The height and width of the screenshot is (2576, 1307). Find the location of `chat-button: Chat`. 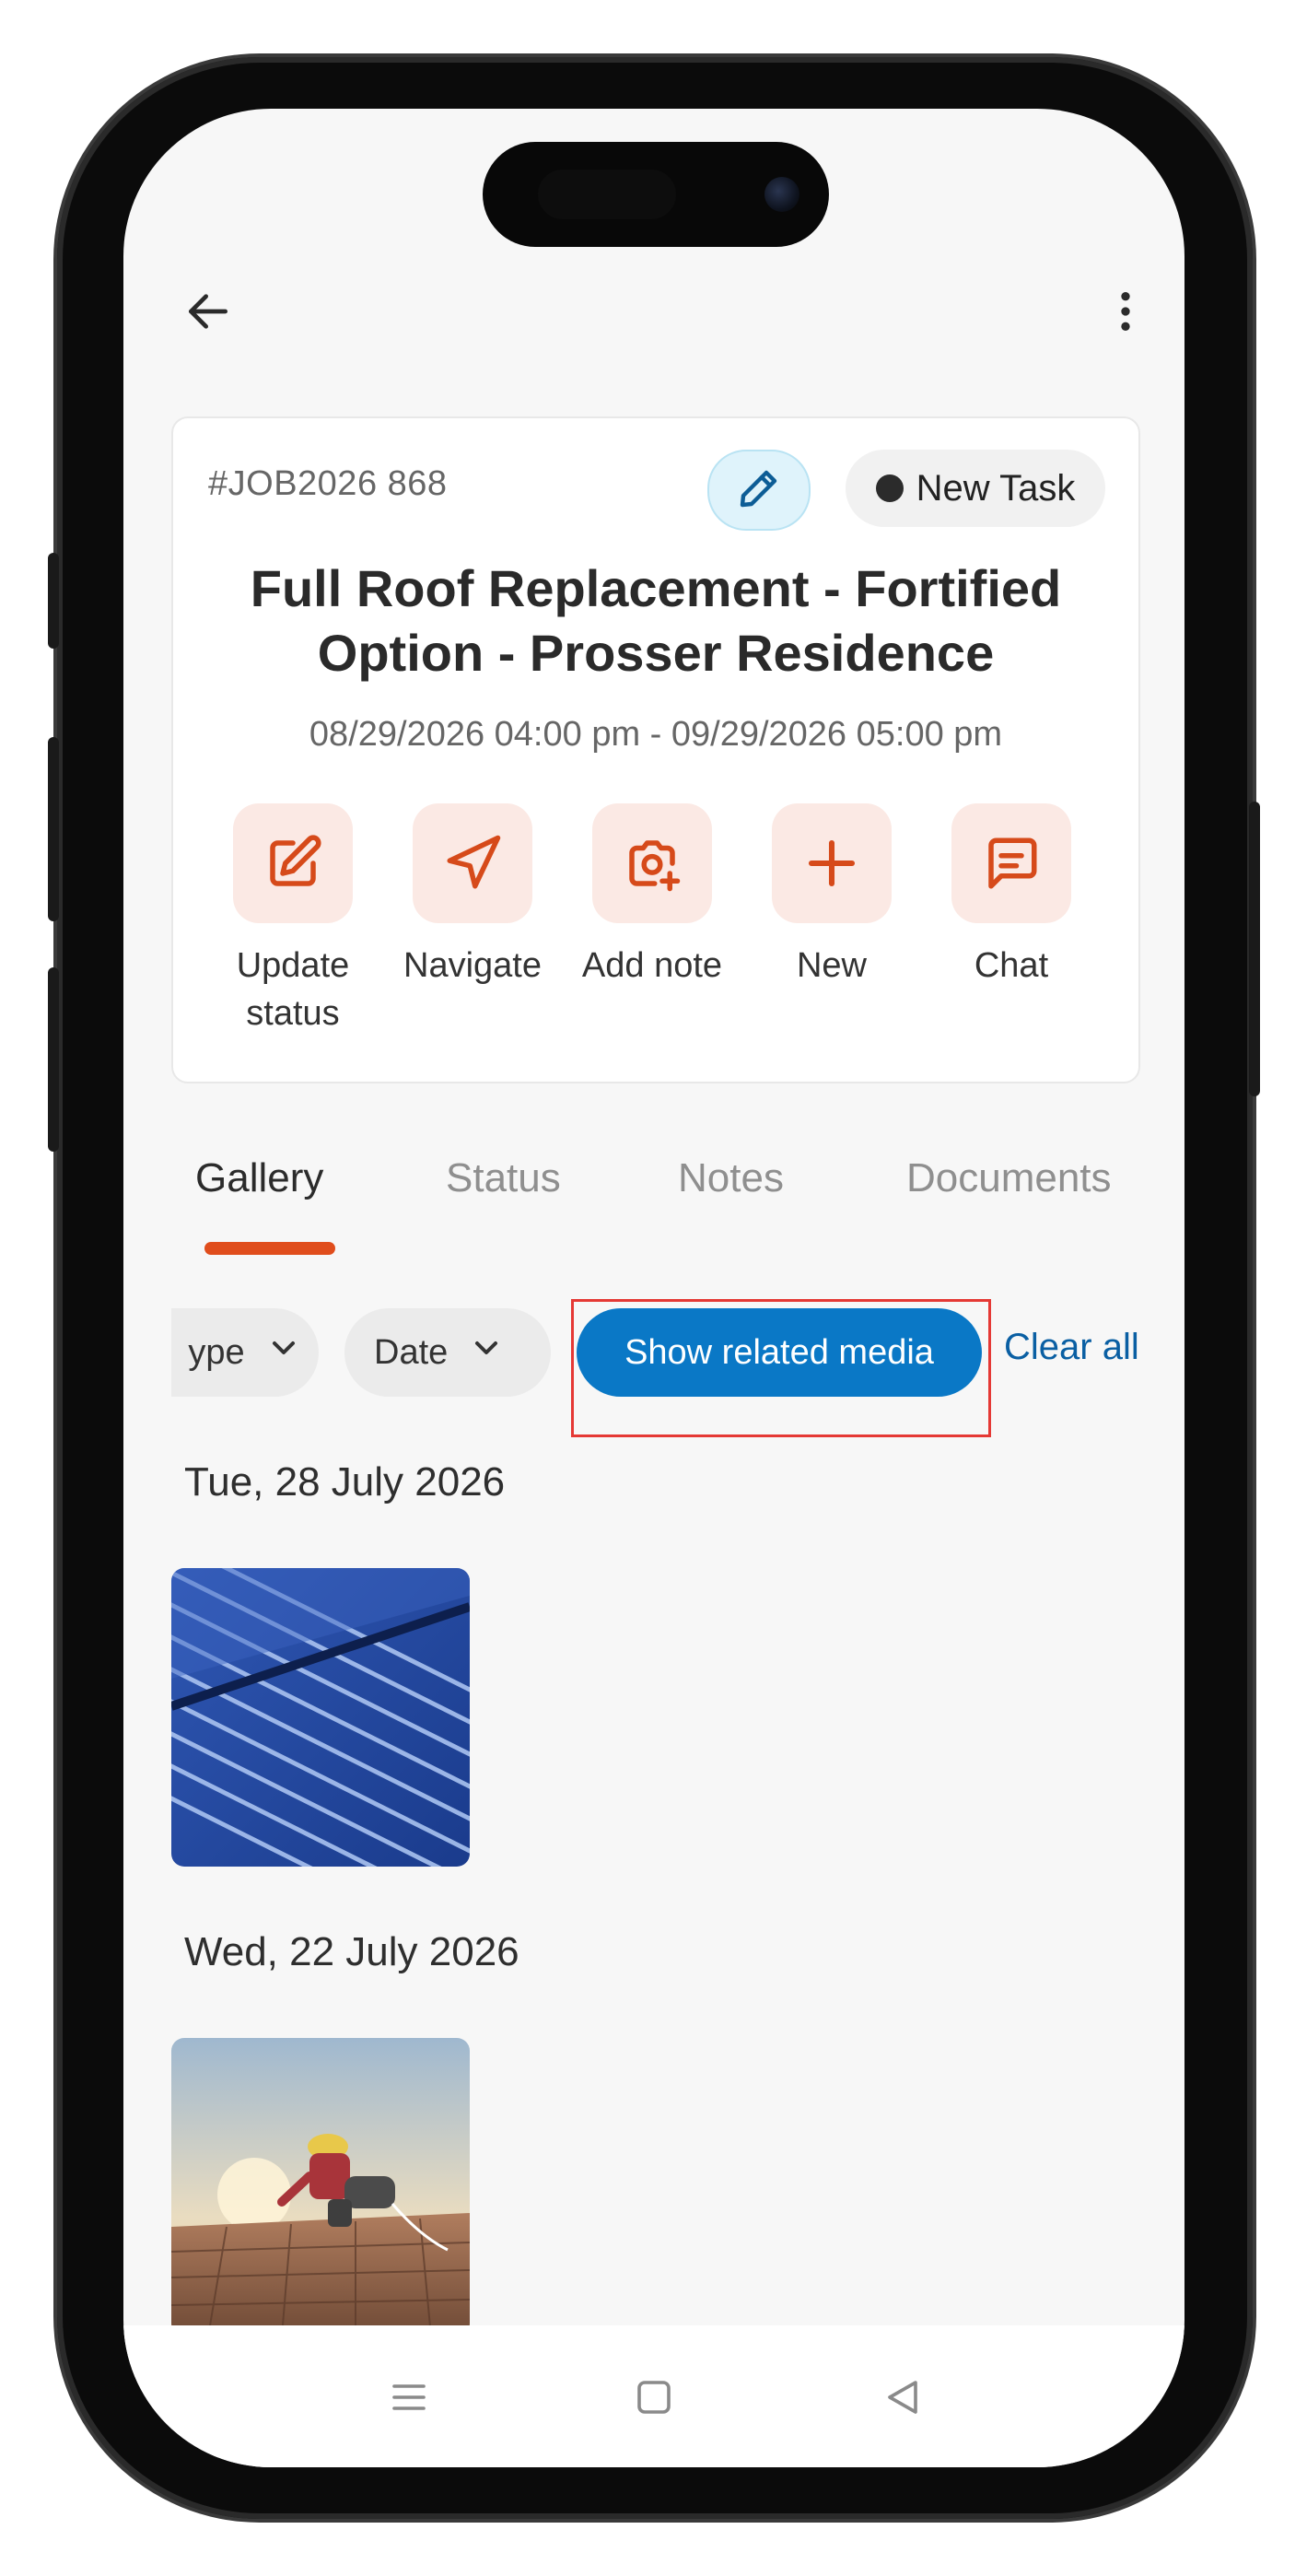

chat-button: Chat is located at coordinates (1011, 896).